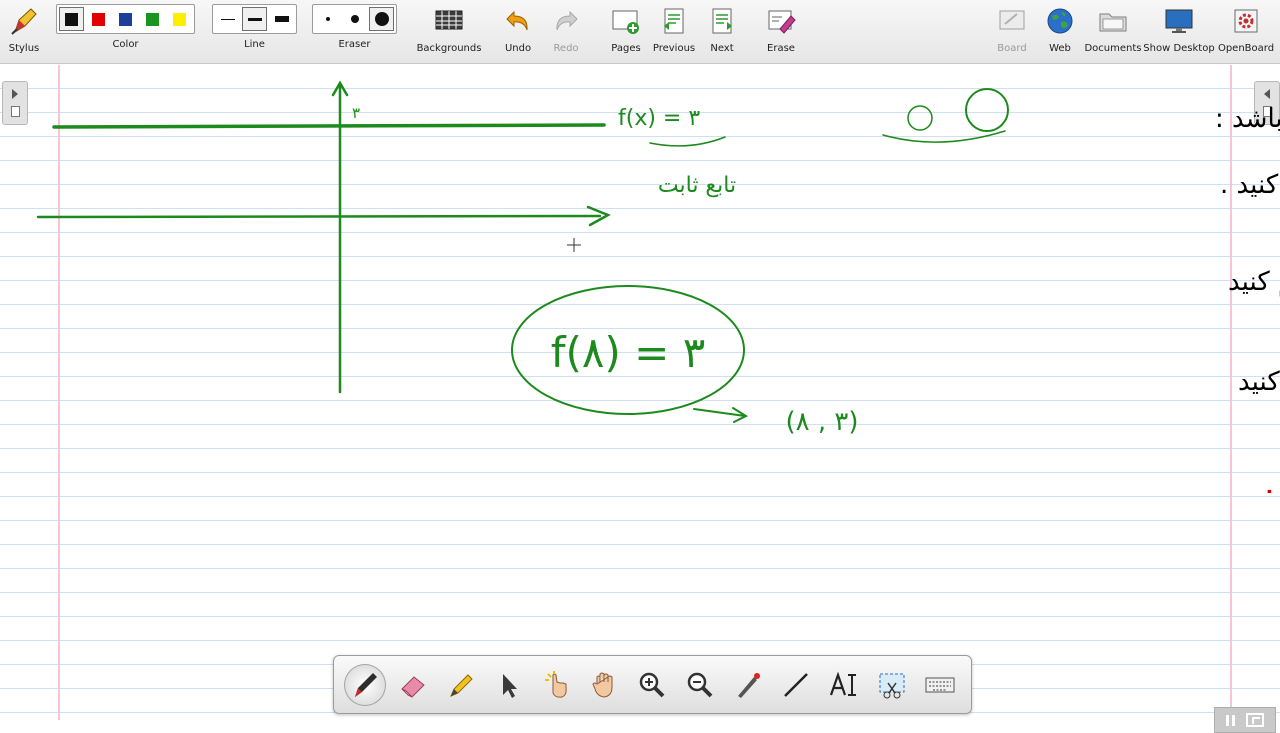 This screenshot has height=733, width=1280. I want to click on folder-icon, so click(1113, 21).